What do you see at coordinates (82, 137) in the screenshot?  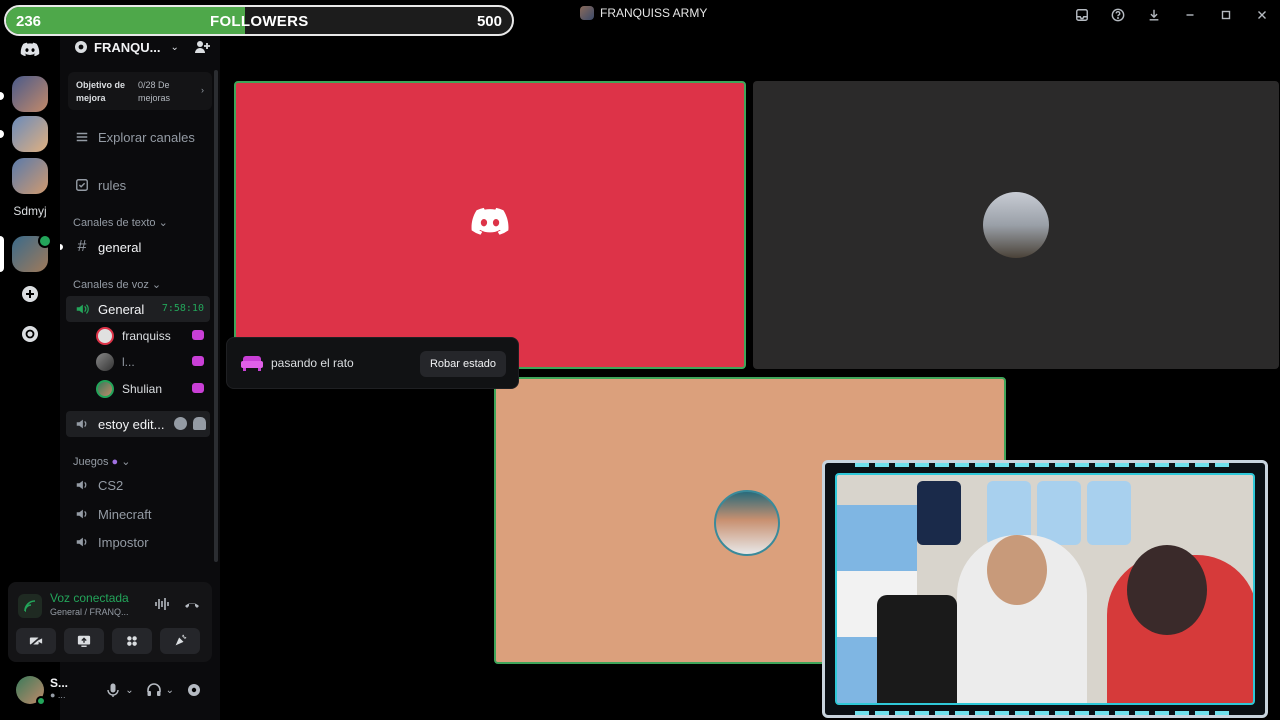 I see `channel-list-icon` at bounding box center [82, 137].